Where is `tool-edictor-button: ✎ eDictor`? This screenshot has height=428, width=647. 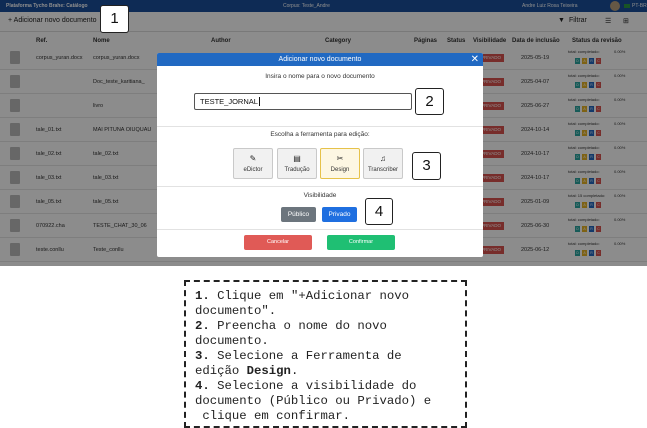
tool-edictor-button: ✎ eDictor is located at coordinates (253, 163).